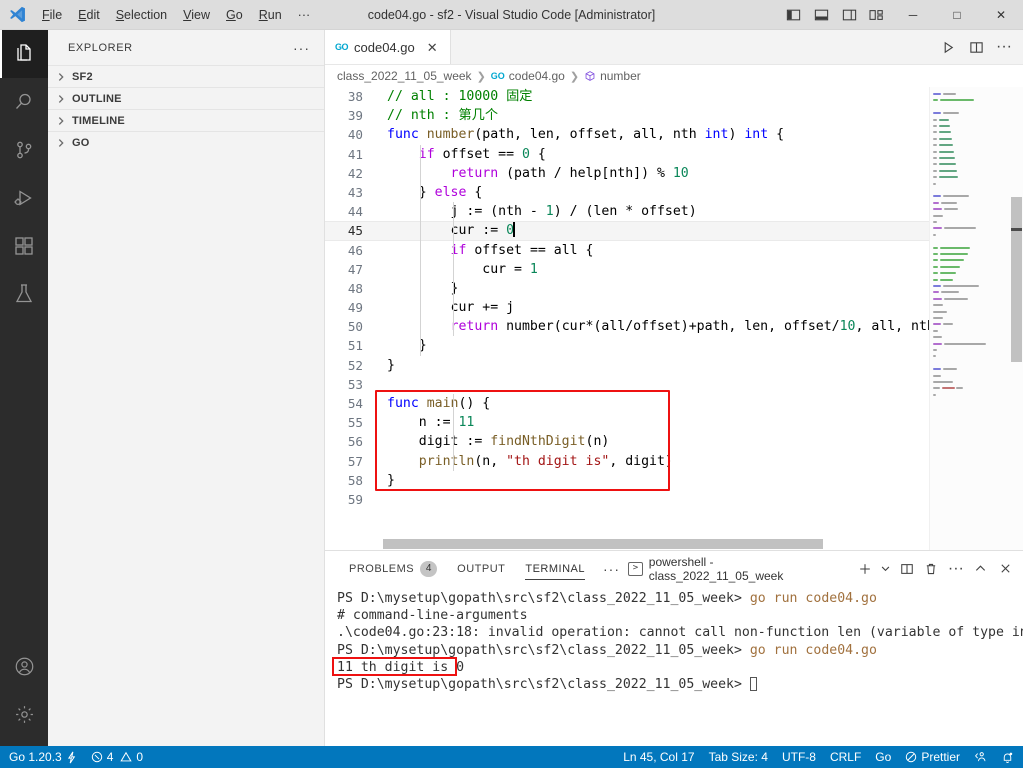  What do you see at coordinates (24, 714) in the screenshot?
I see `activity-settings-gear-icon` at bounding box center [24, 714].